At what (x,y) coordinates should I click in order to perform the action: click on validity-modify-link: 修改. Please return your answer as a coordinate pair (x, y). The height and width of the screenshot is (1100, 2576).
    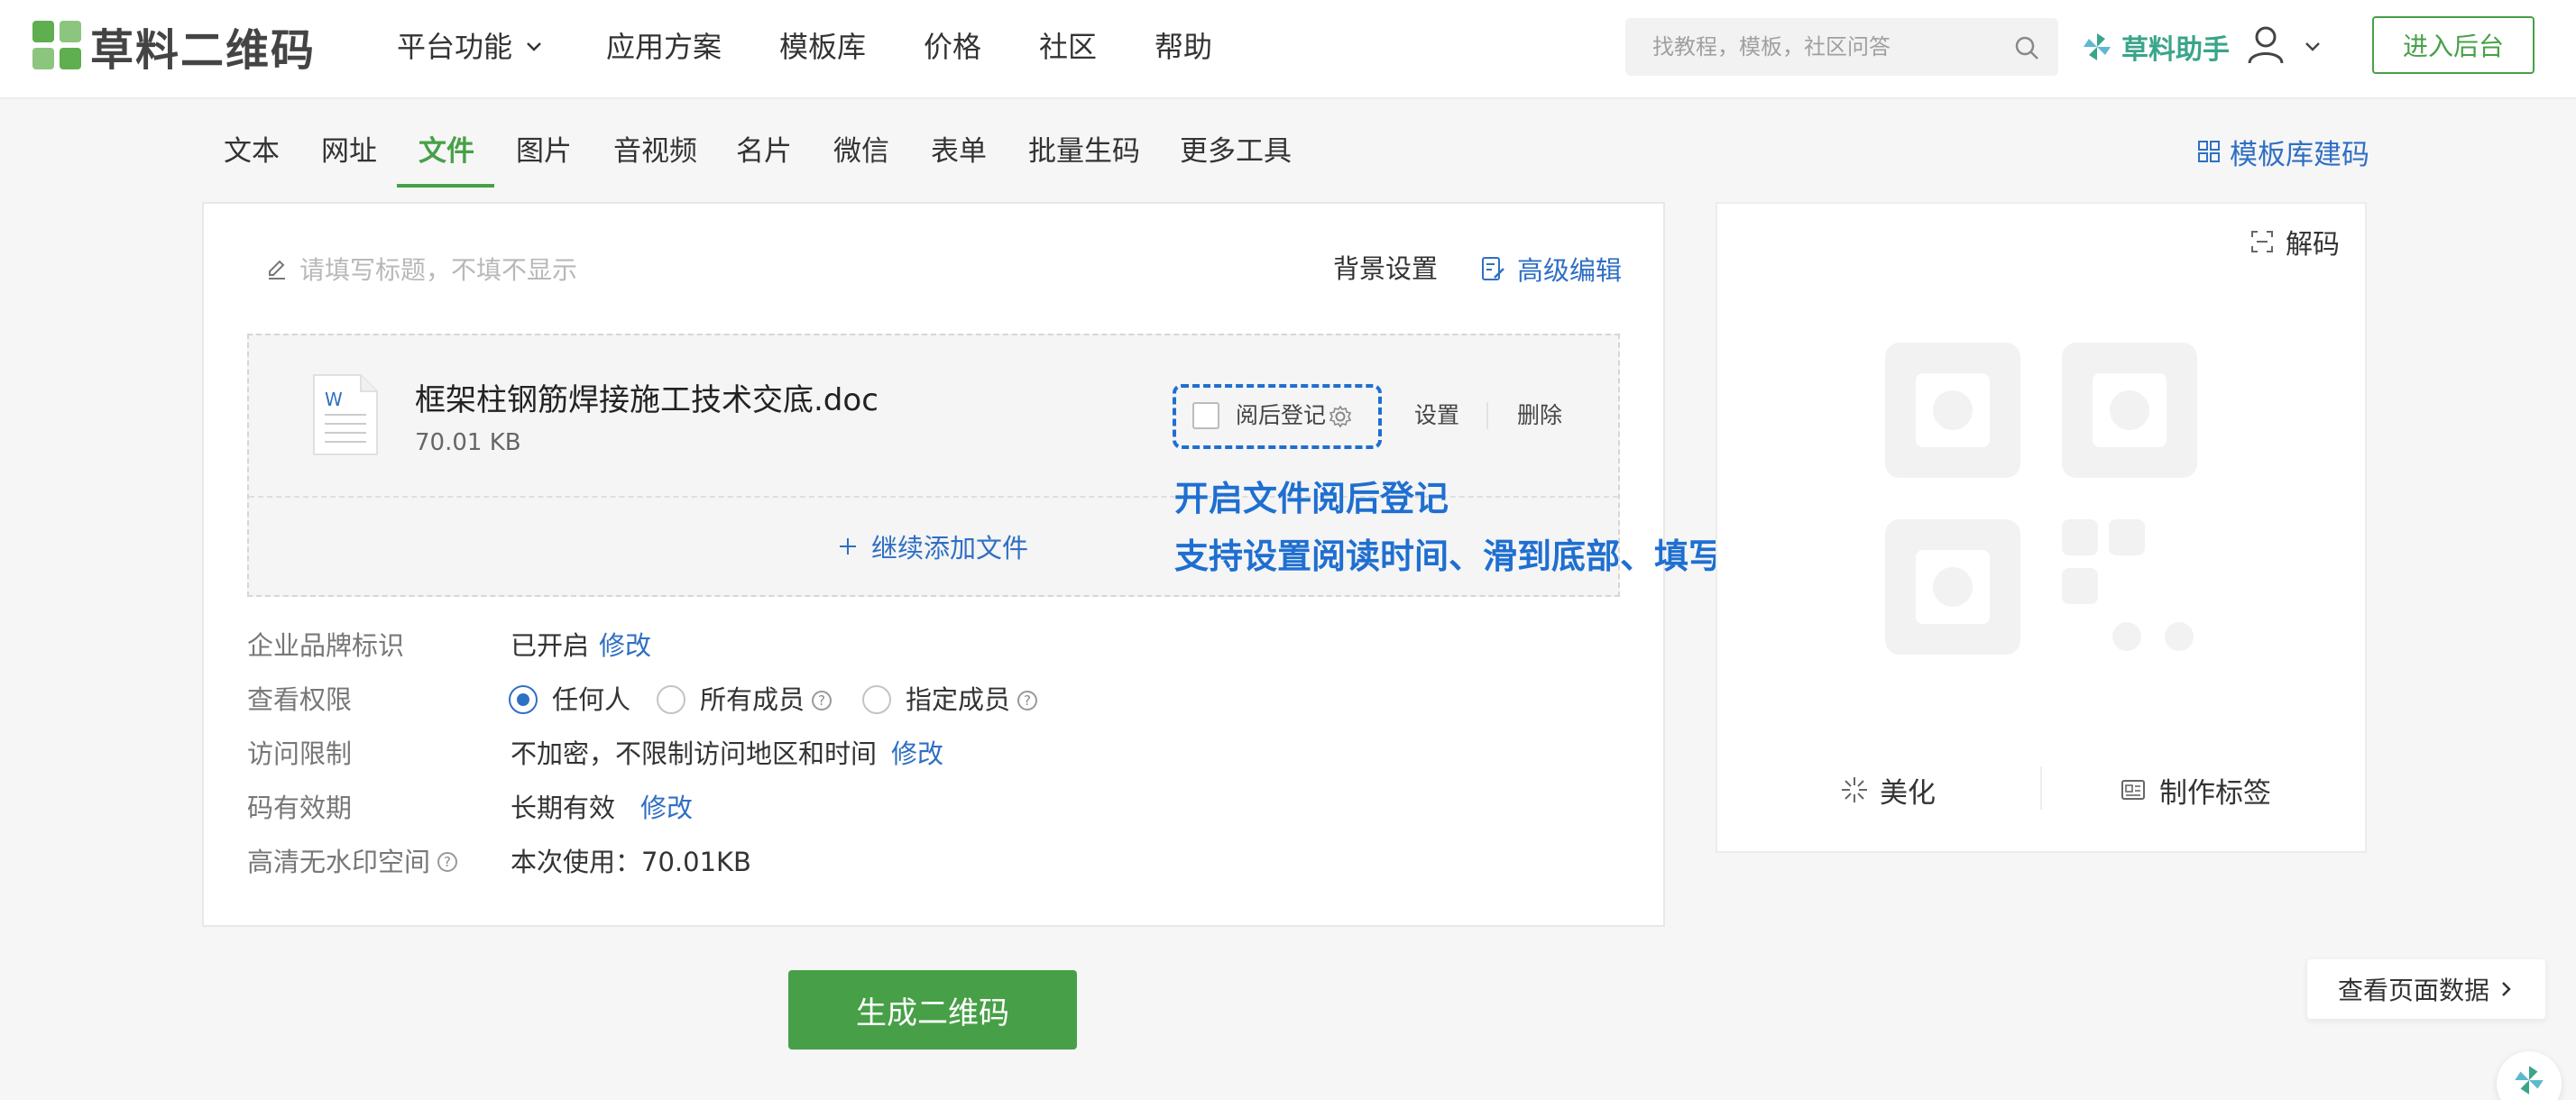
    Looking at the image, I should click on (667, 808).